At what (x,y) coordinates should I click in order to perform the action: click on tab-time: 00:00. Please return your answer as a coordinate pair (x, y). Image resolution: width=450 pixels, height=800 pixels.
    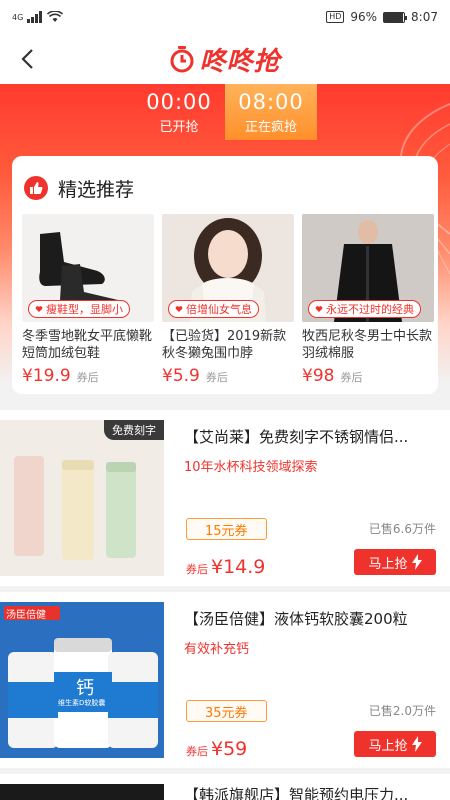
    Looking at the image, I should click on (179, 101).